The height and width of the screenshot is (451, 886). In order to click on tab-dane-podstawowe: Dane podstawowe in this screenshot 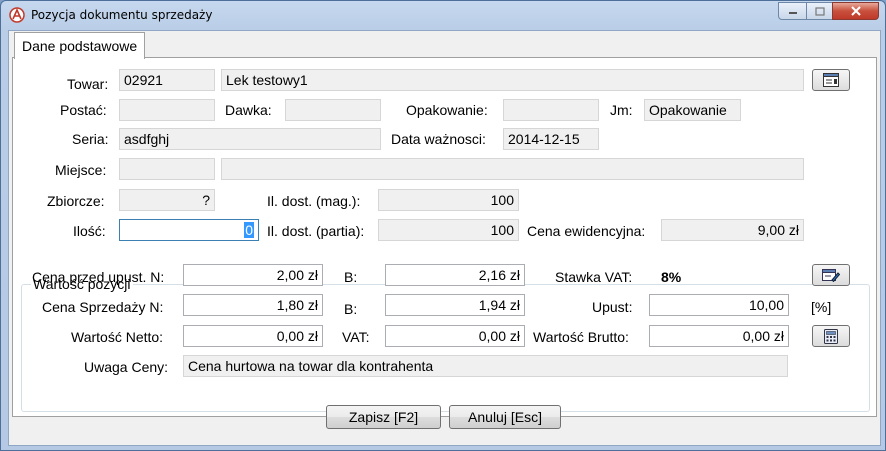, I will do `click(80, 45)`.